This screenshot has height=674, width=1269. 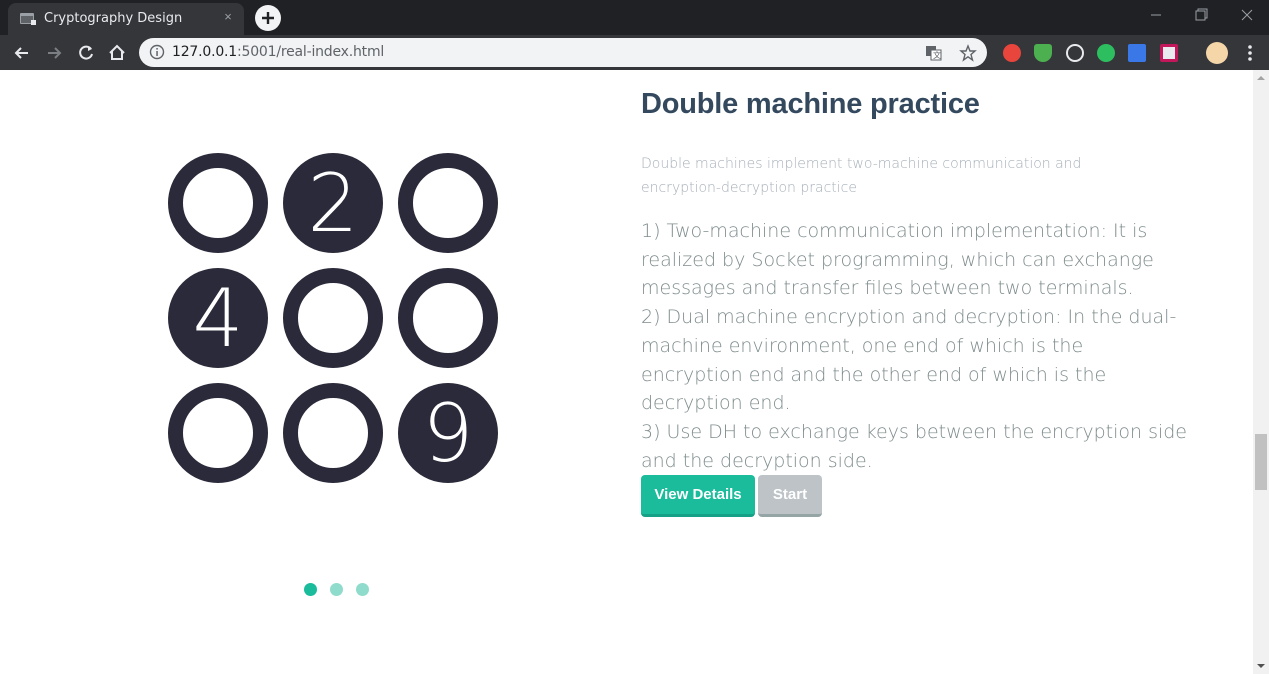 What do you see at coordinates (22, 53) in the screenshot?
I see `back-arrow-icon` at bounding box center [22, 53].